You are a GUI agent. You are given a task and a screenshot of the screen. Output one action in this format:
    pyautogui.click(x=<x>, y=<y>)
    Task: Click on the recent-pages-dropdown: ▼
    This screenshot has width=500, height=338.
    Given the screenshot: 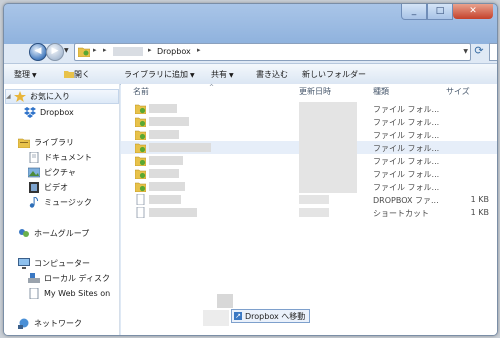 What is the action you would take?
    pyautogui.click(x=66, y=50)
    